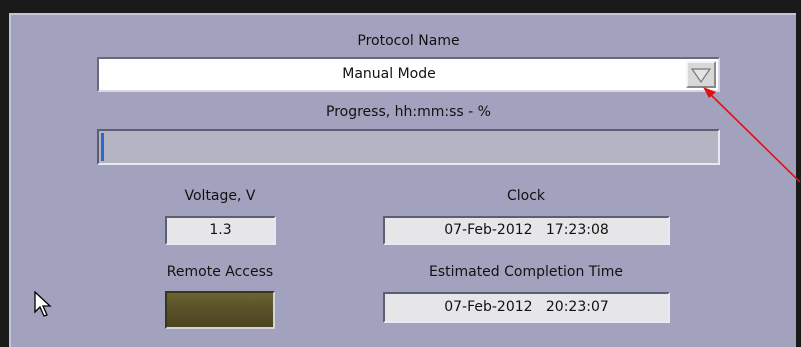 The height and width of the screenshot is (347, 801). Describe the element at coordinates (102, 147) in the screenshot. I see `progress-fill` at that location.